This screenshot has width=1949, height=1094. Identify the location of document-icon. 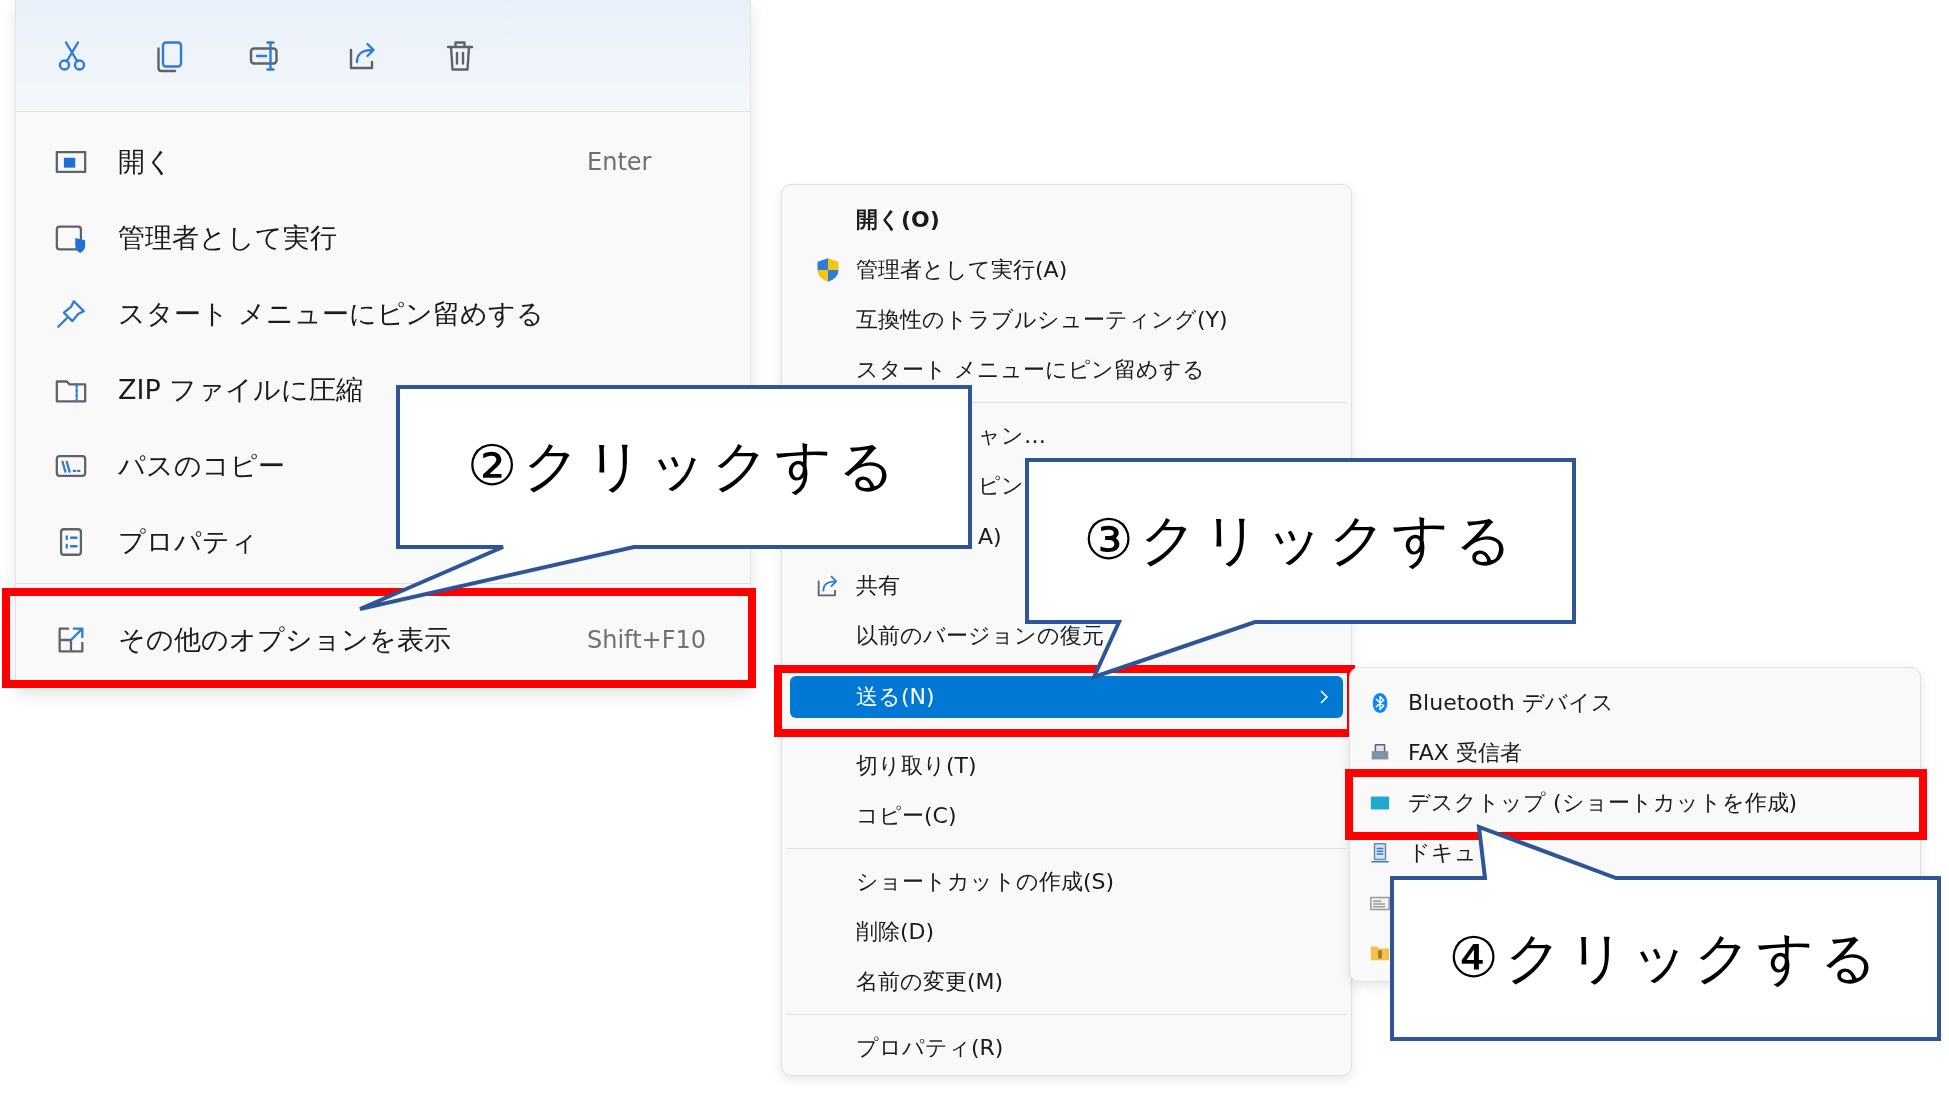
(1380, 853).